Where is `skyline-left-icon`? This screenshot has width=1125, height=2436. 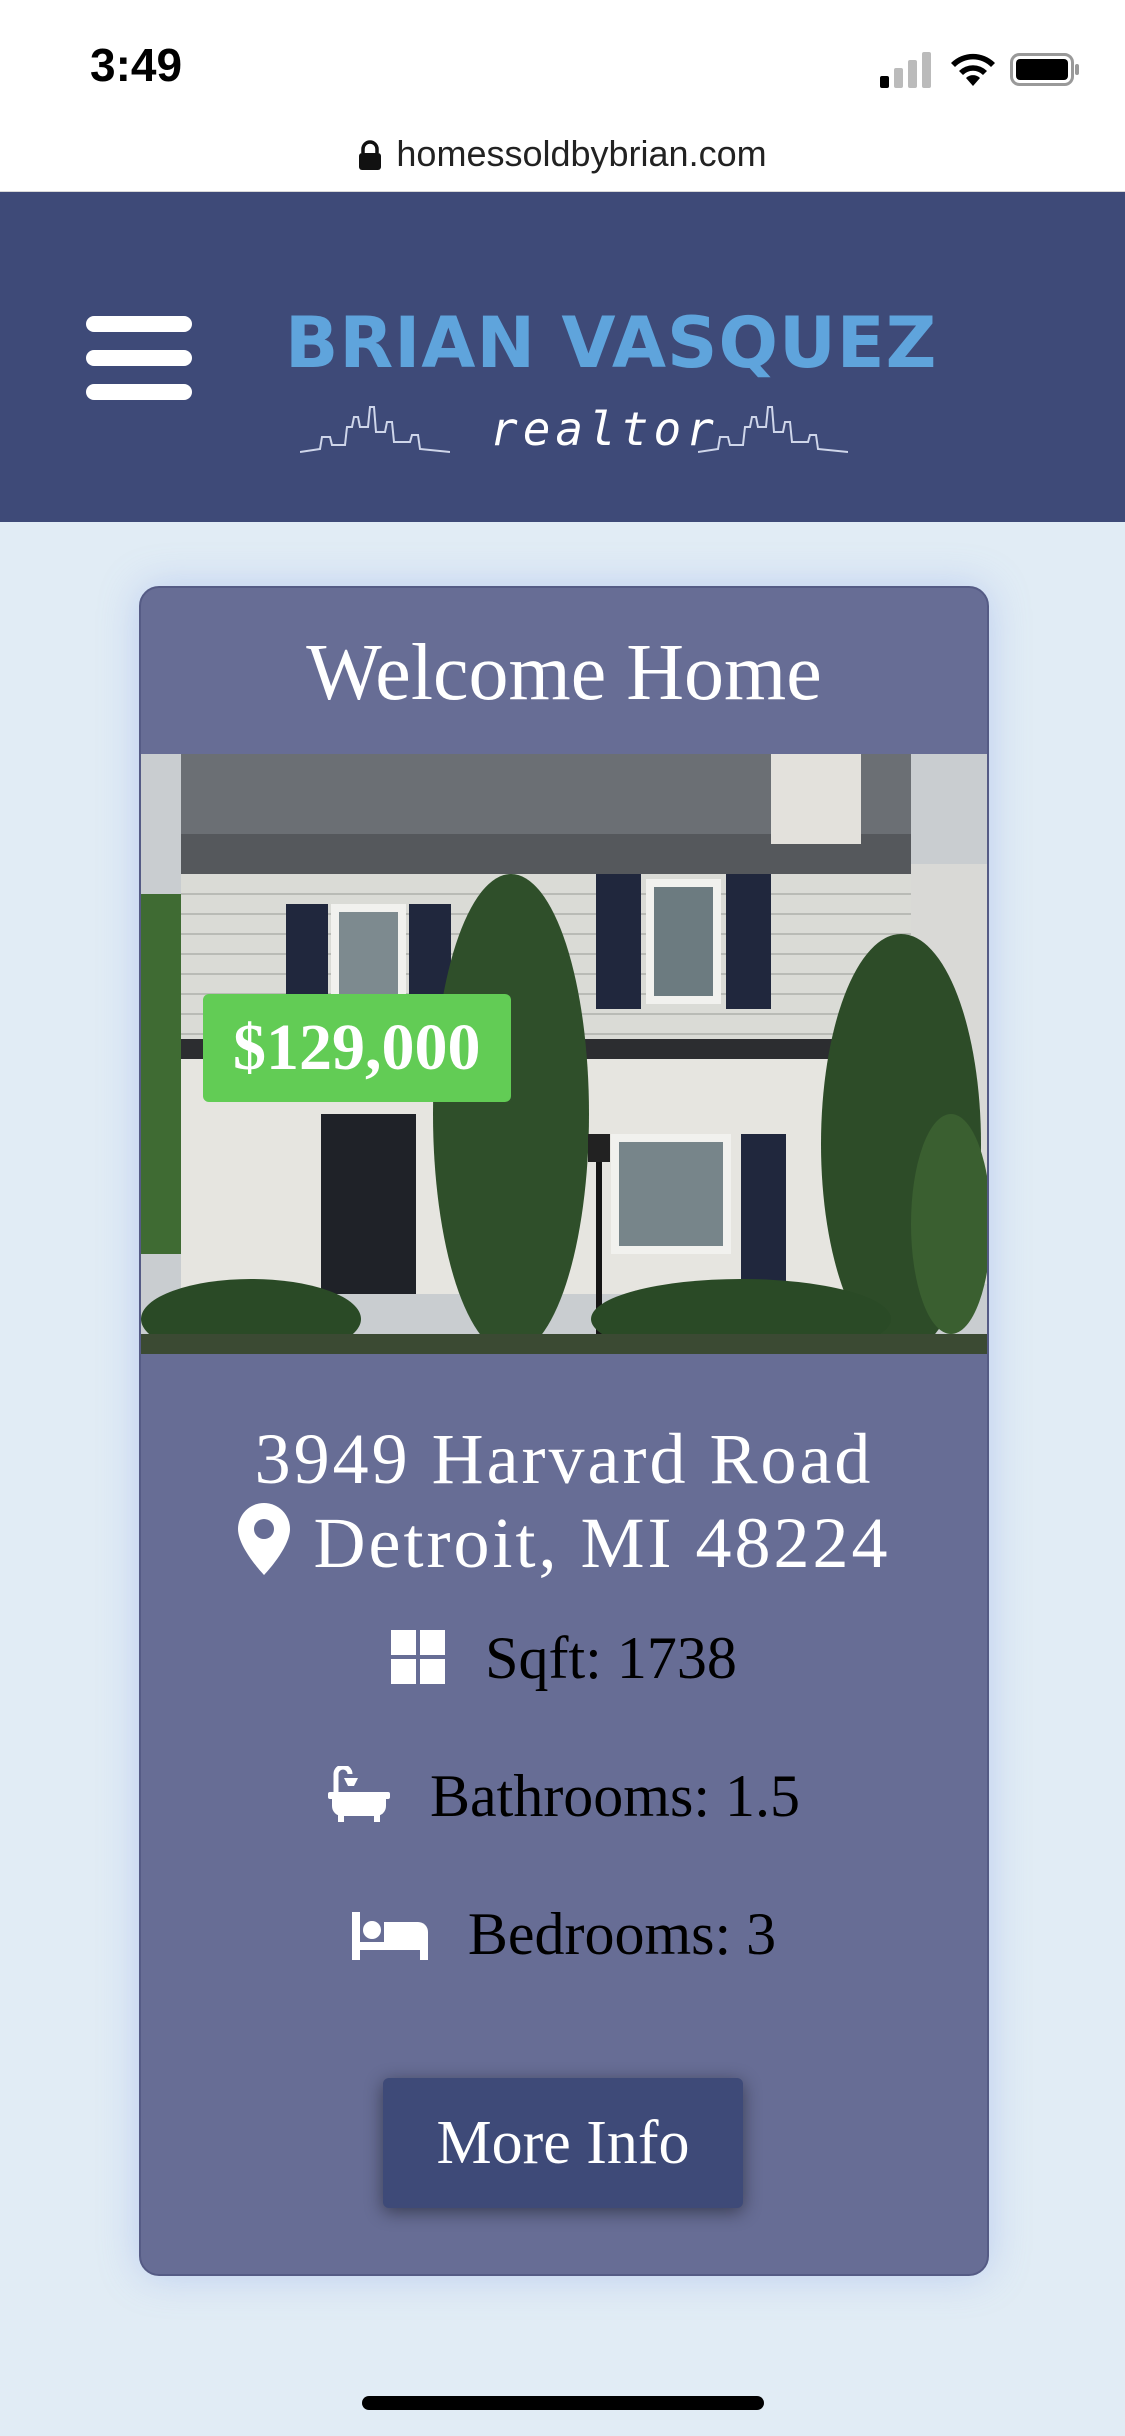
skyline-left-icon is located at coordinates (375, 429).